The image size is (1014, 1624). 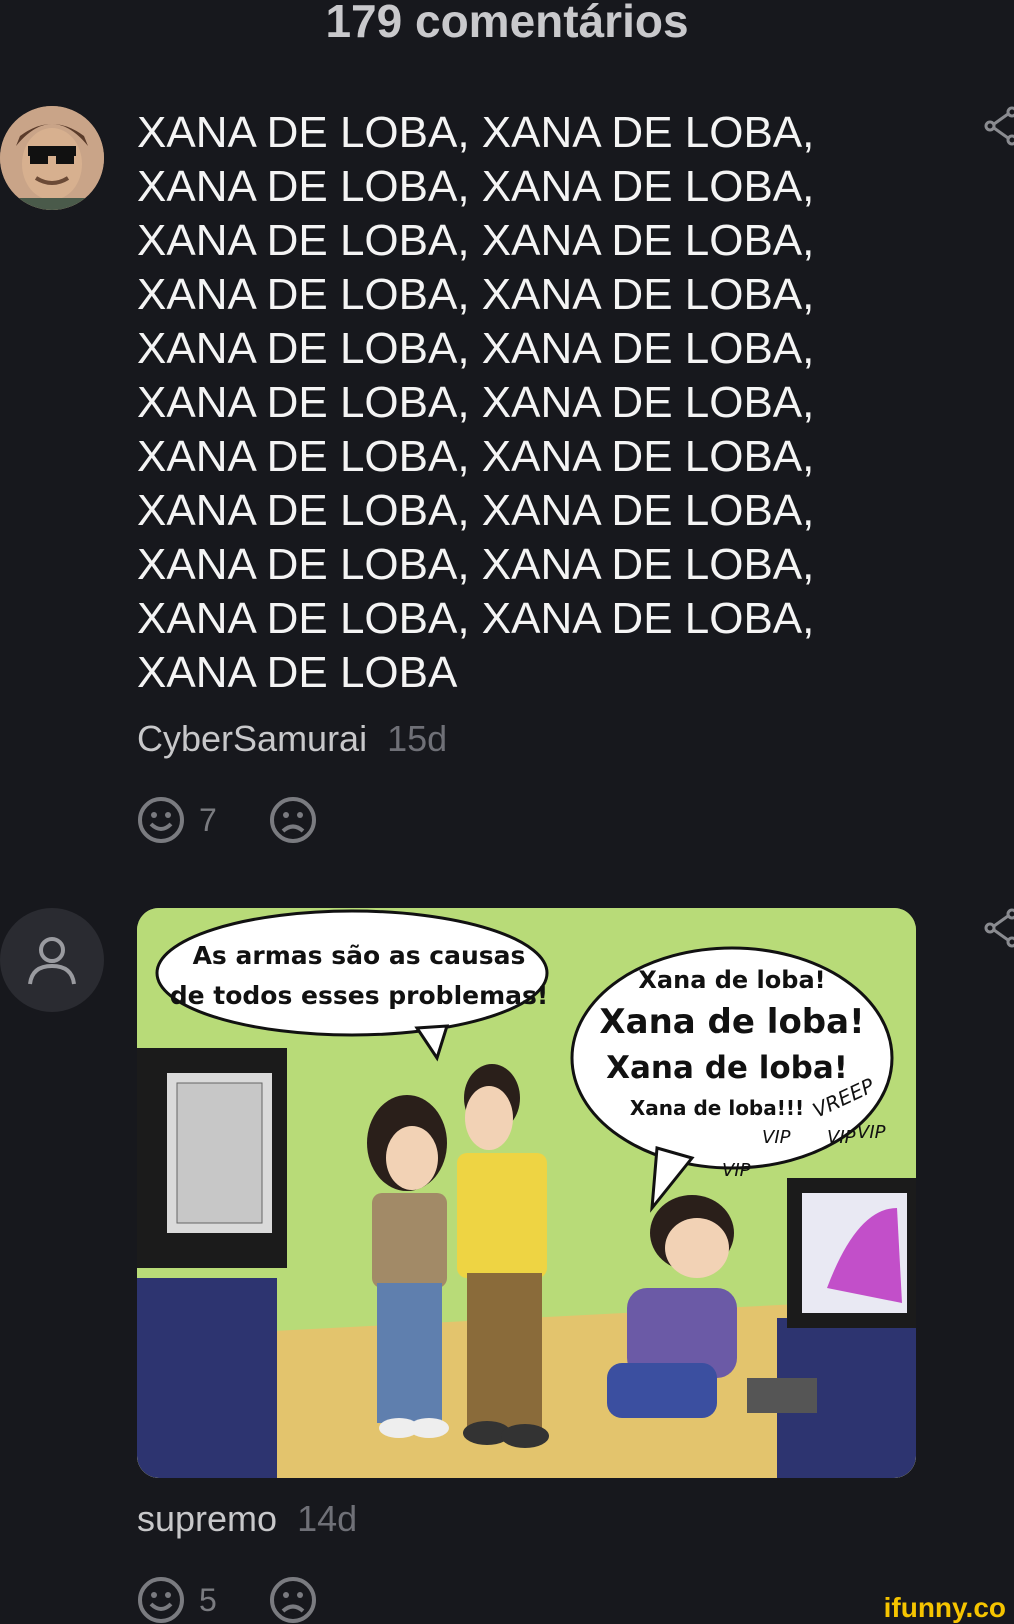 What do you see at coordinates (731, 1022) in the screenshot?
I see `bubble-right-line-2: Xana de loba!` at bounding box center [731, 1022].